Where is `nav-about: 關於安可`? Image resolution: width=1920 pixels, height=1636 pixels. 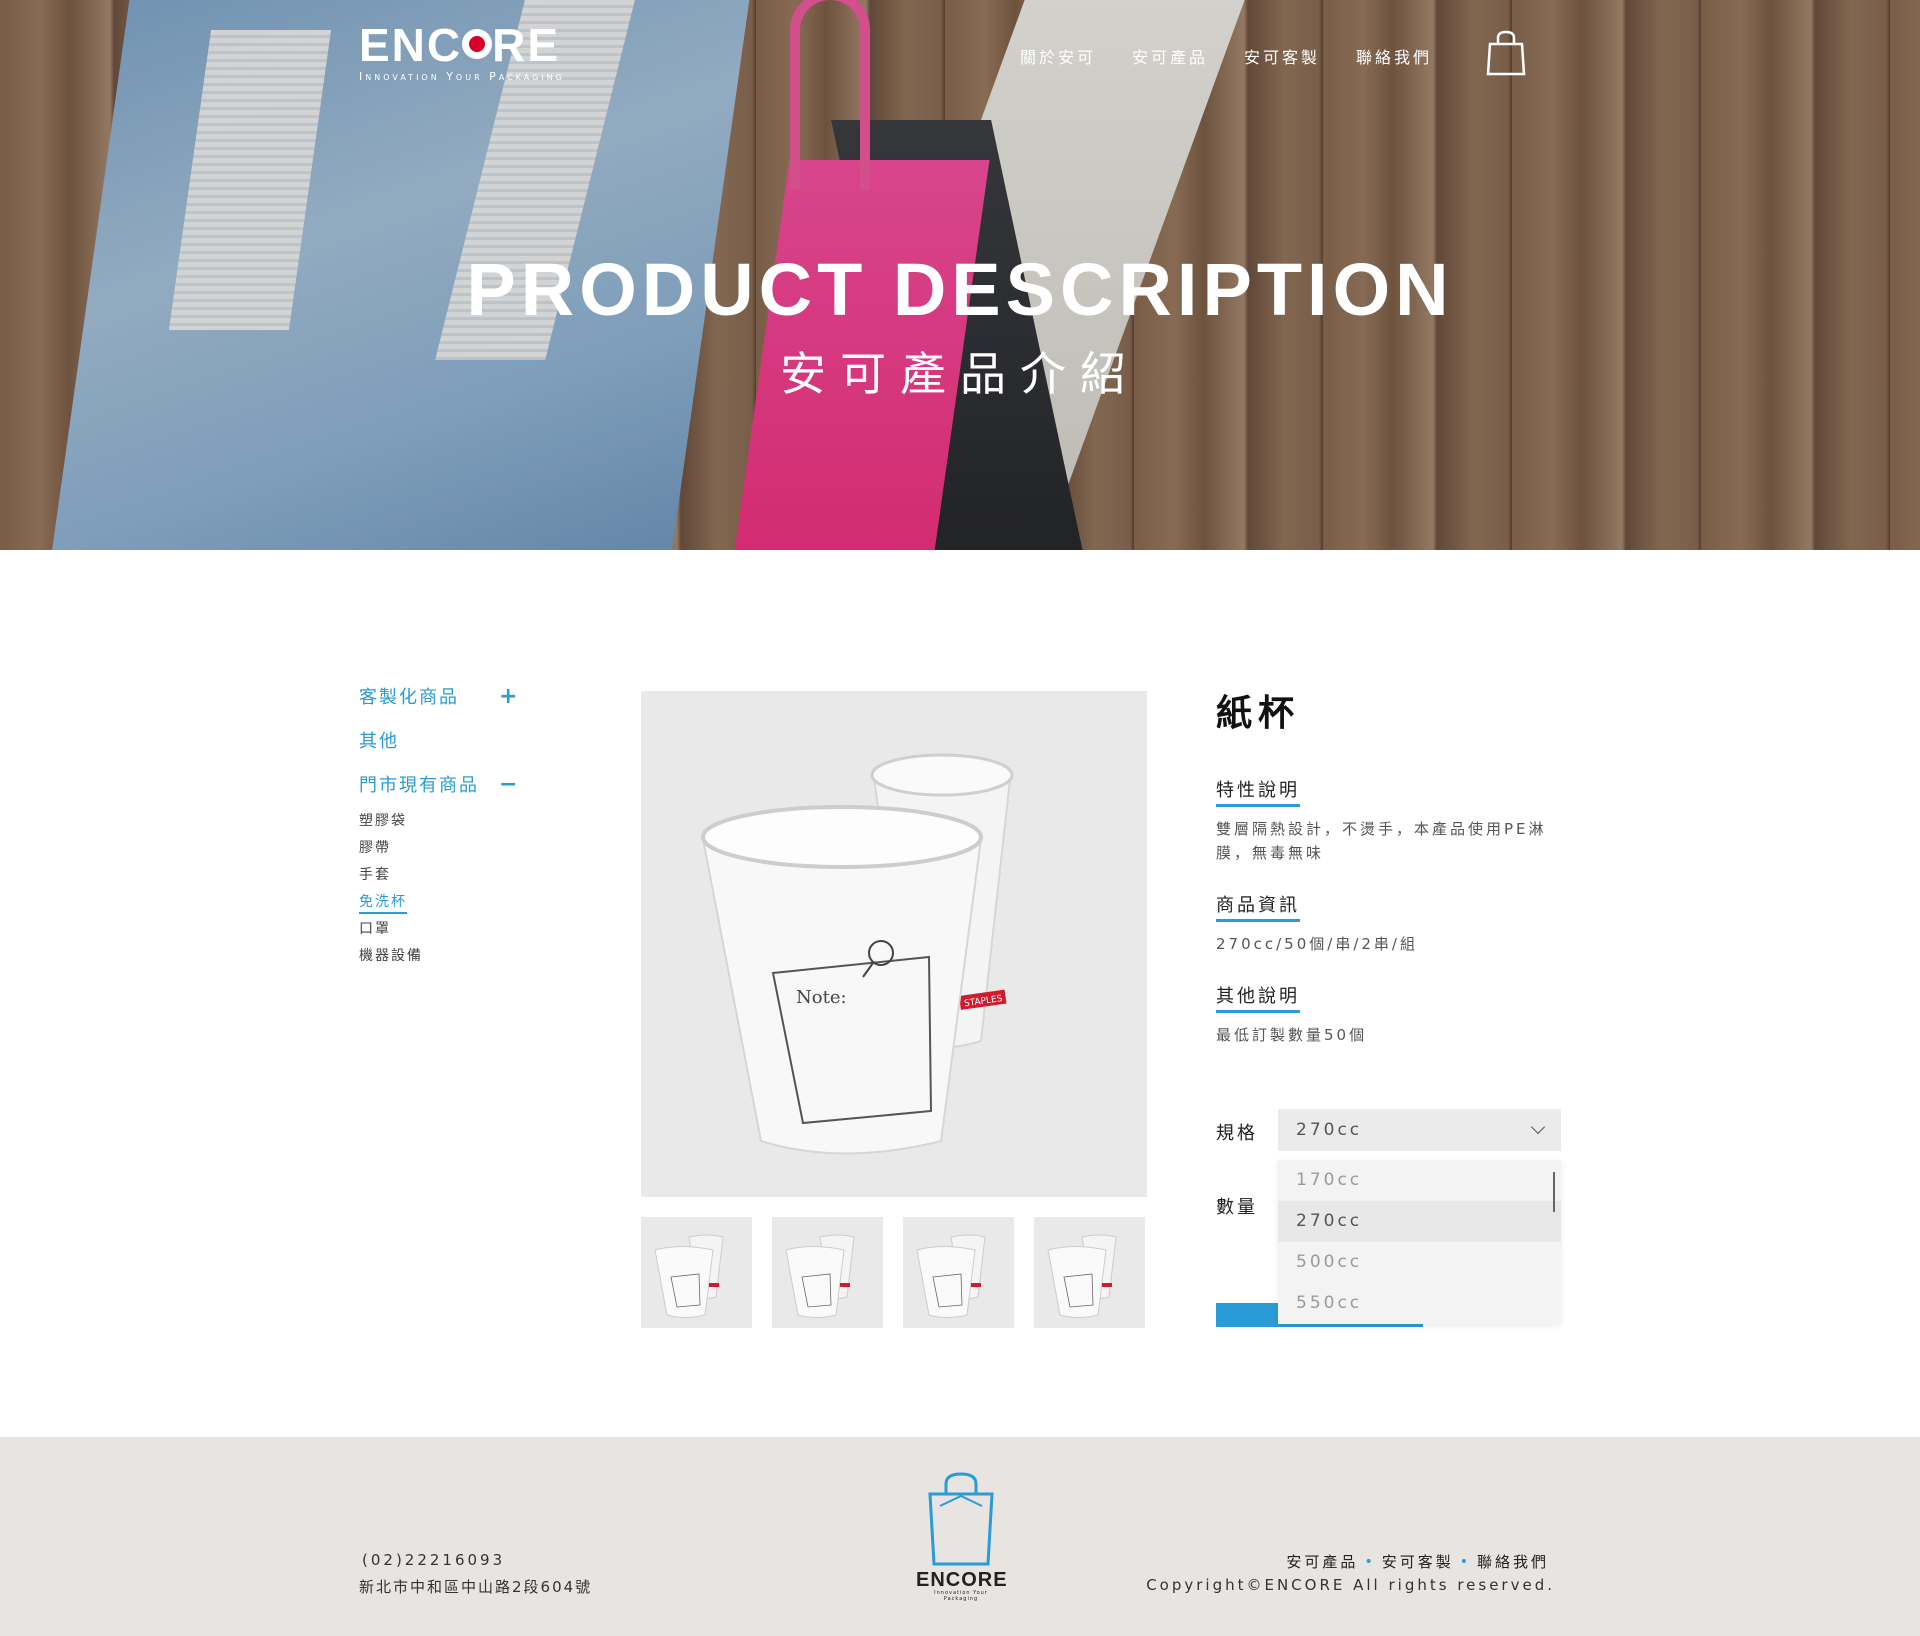 nav-about: 關於安可 is located at coordinates (1058, 56).